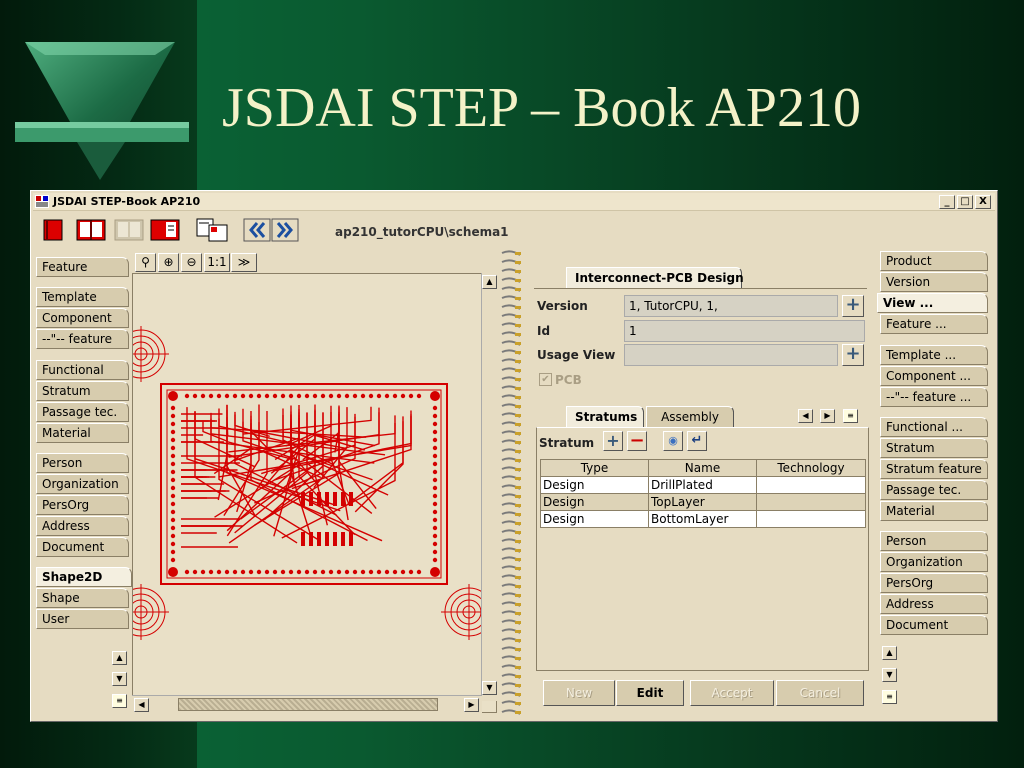 This screenshot has height=768, width=1024. Describe the element at coordinates (731, 355) in the screenshot. I see `usage-view-field` at that location.